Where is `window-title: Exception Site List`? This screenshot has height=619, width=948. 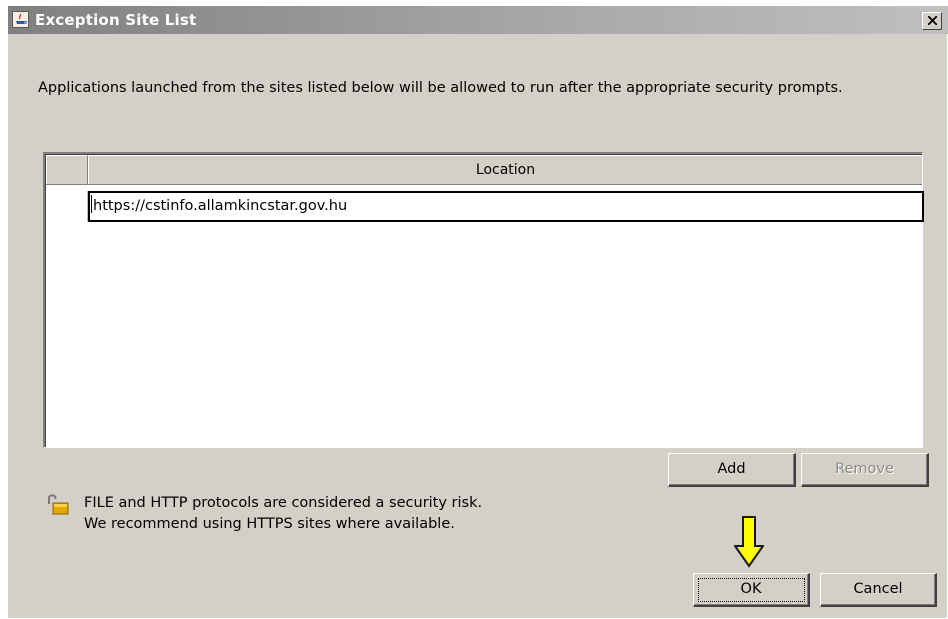
window-title: Exception Site List is located at coordinates (116, 20).